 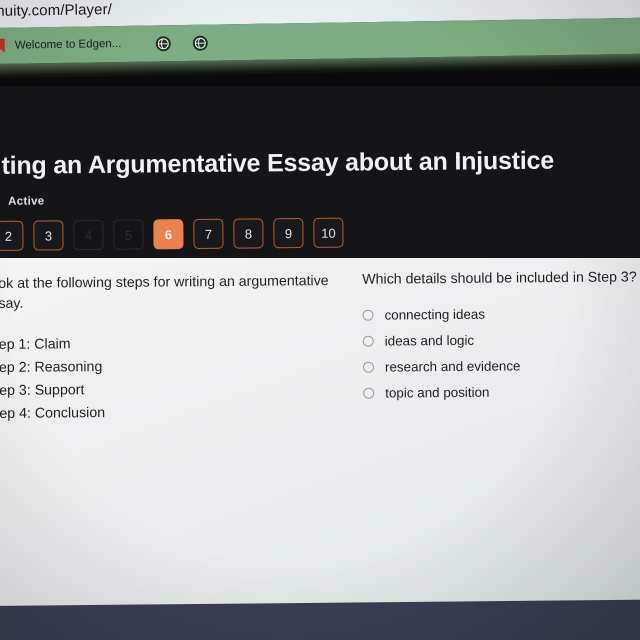 What do you see at coordinates (248, 233) in the screenshot?
I see `page-button-8: 8` at bounding box center [248, 233].